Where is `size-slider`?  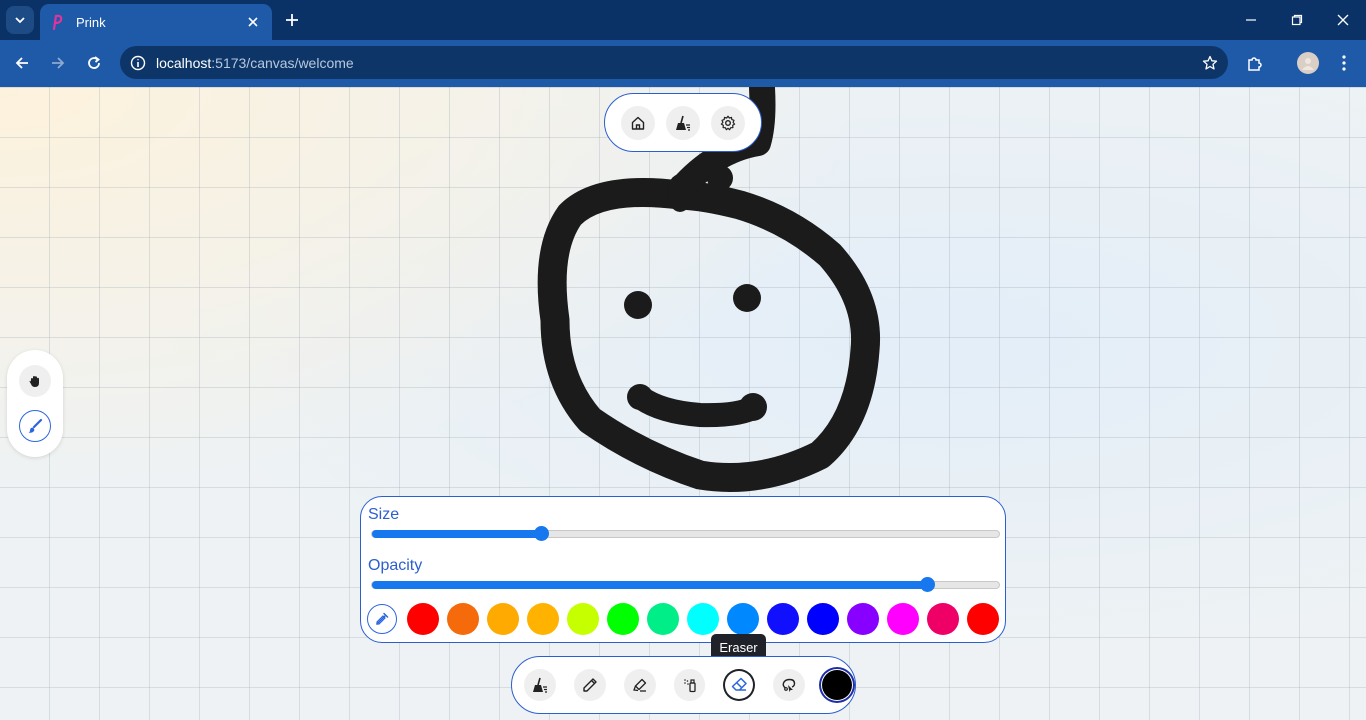
size-slider is located at coordinates (685, 533).